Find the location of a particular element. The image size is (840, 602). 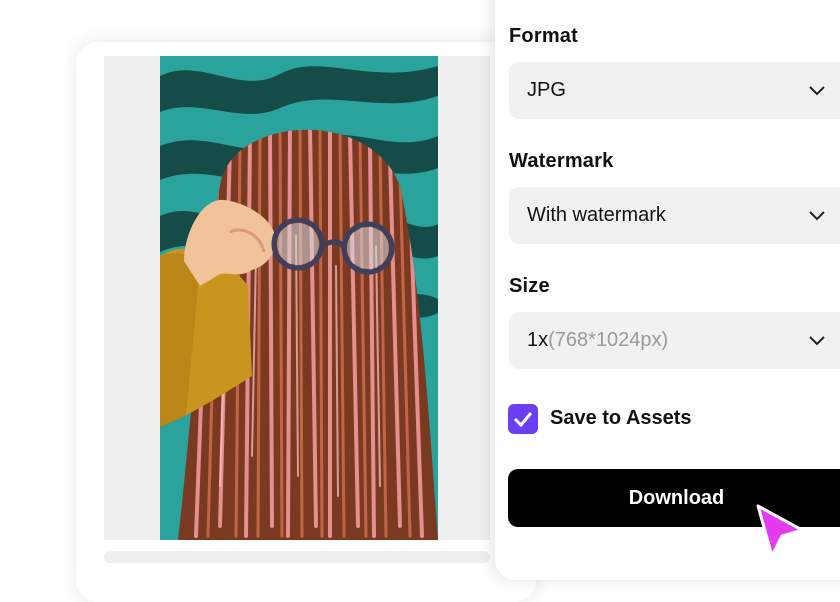

watermark-label: Watermark is located at coordinates (561, 161).